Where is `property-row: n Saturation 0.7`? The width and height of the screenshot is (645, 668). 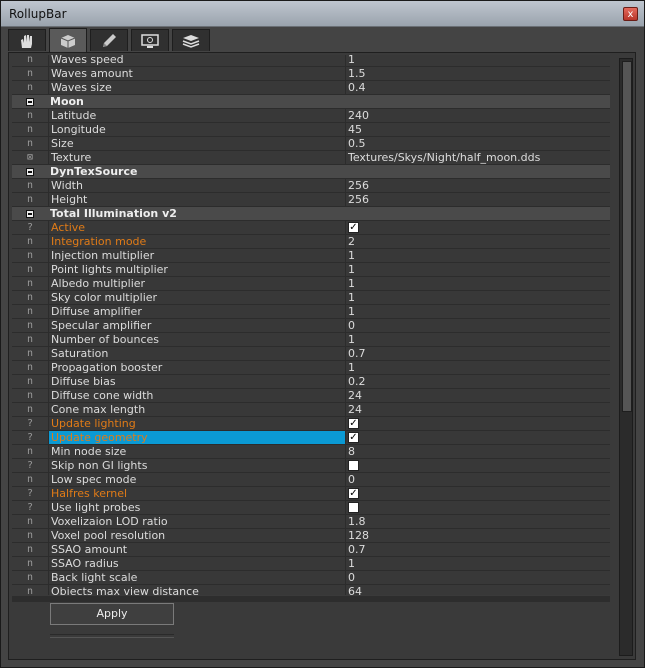 property-row: n Saturation 0.7 is located at coordinates (311, 354).